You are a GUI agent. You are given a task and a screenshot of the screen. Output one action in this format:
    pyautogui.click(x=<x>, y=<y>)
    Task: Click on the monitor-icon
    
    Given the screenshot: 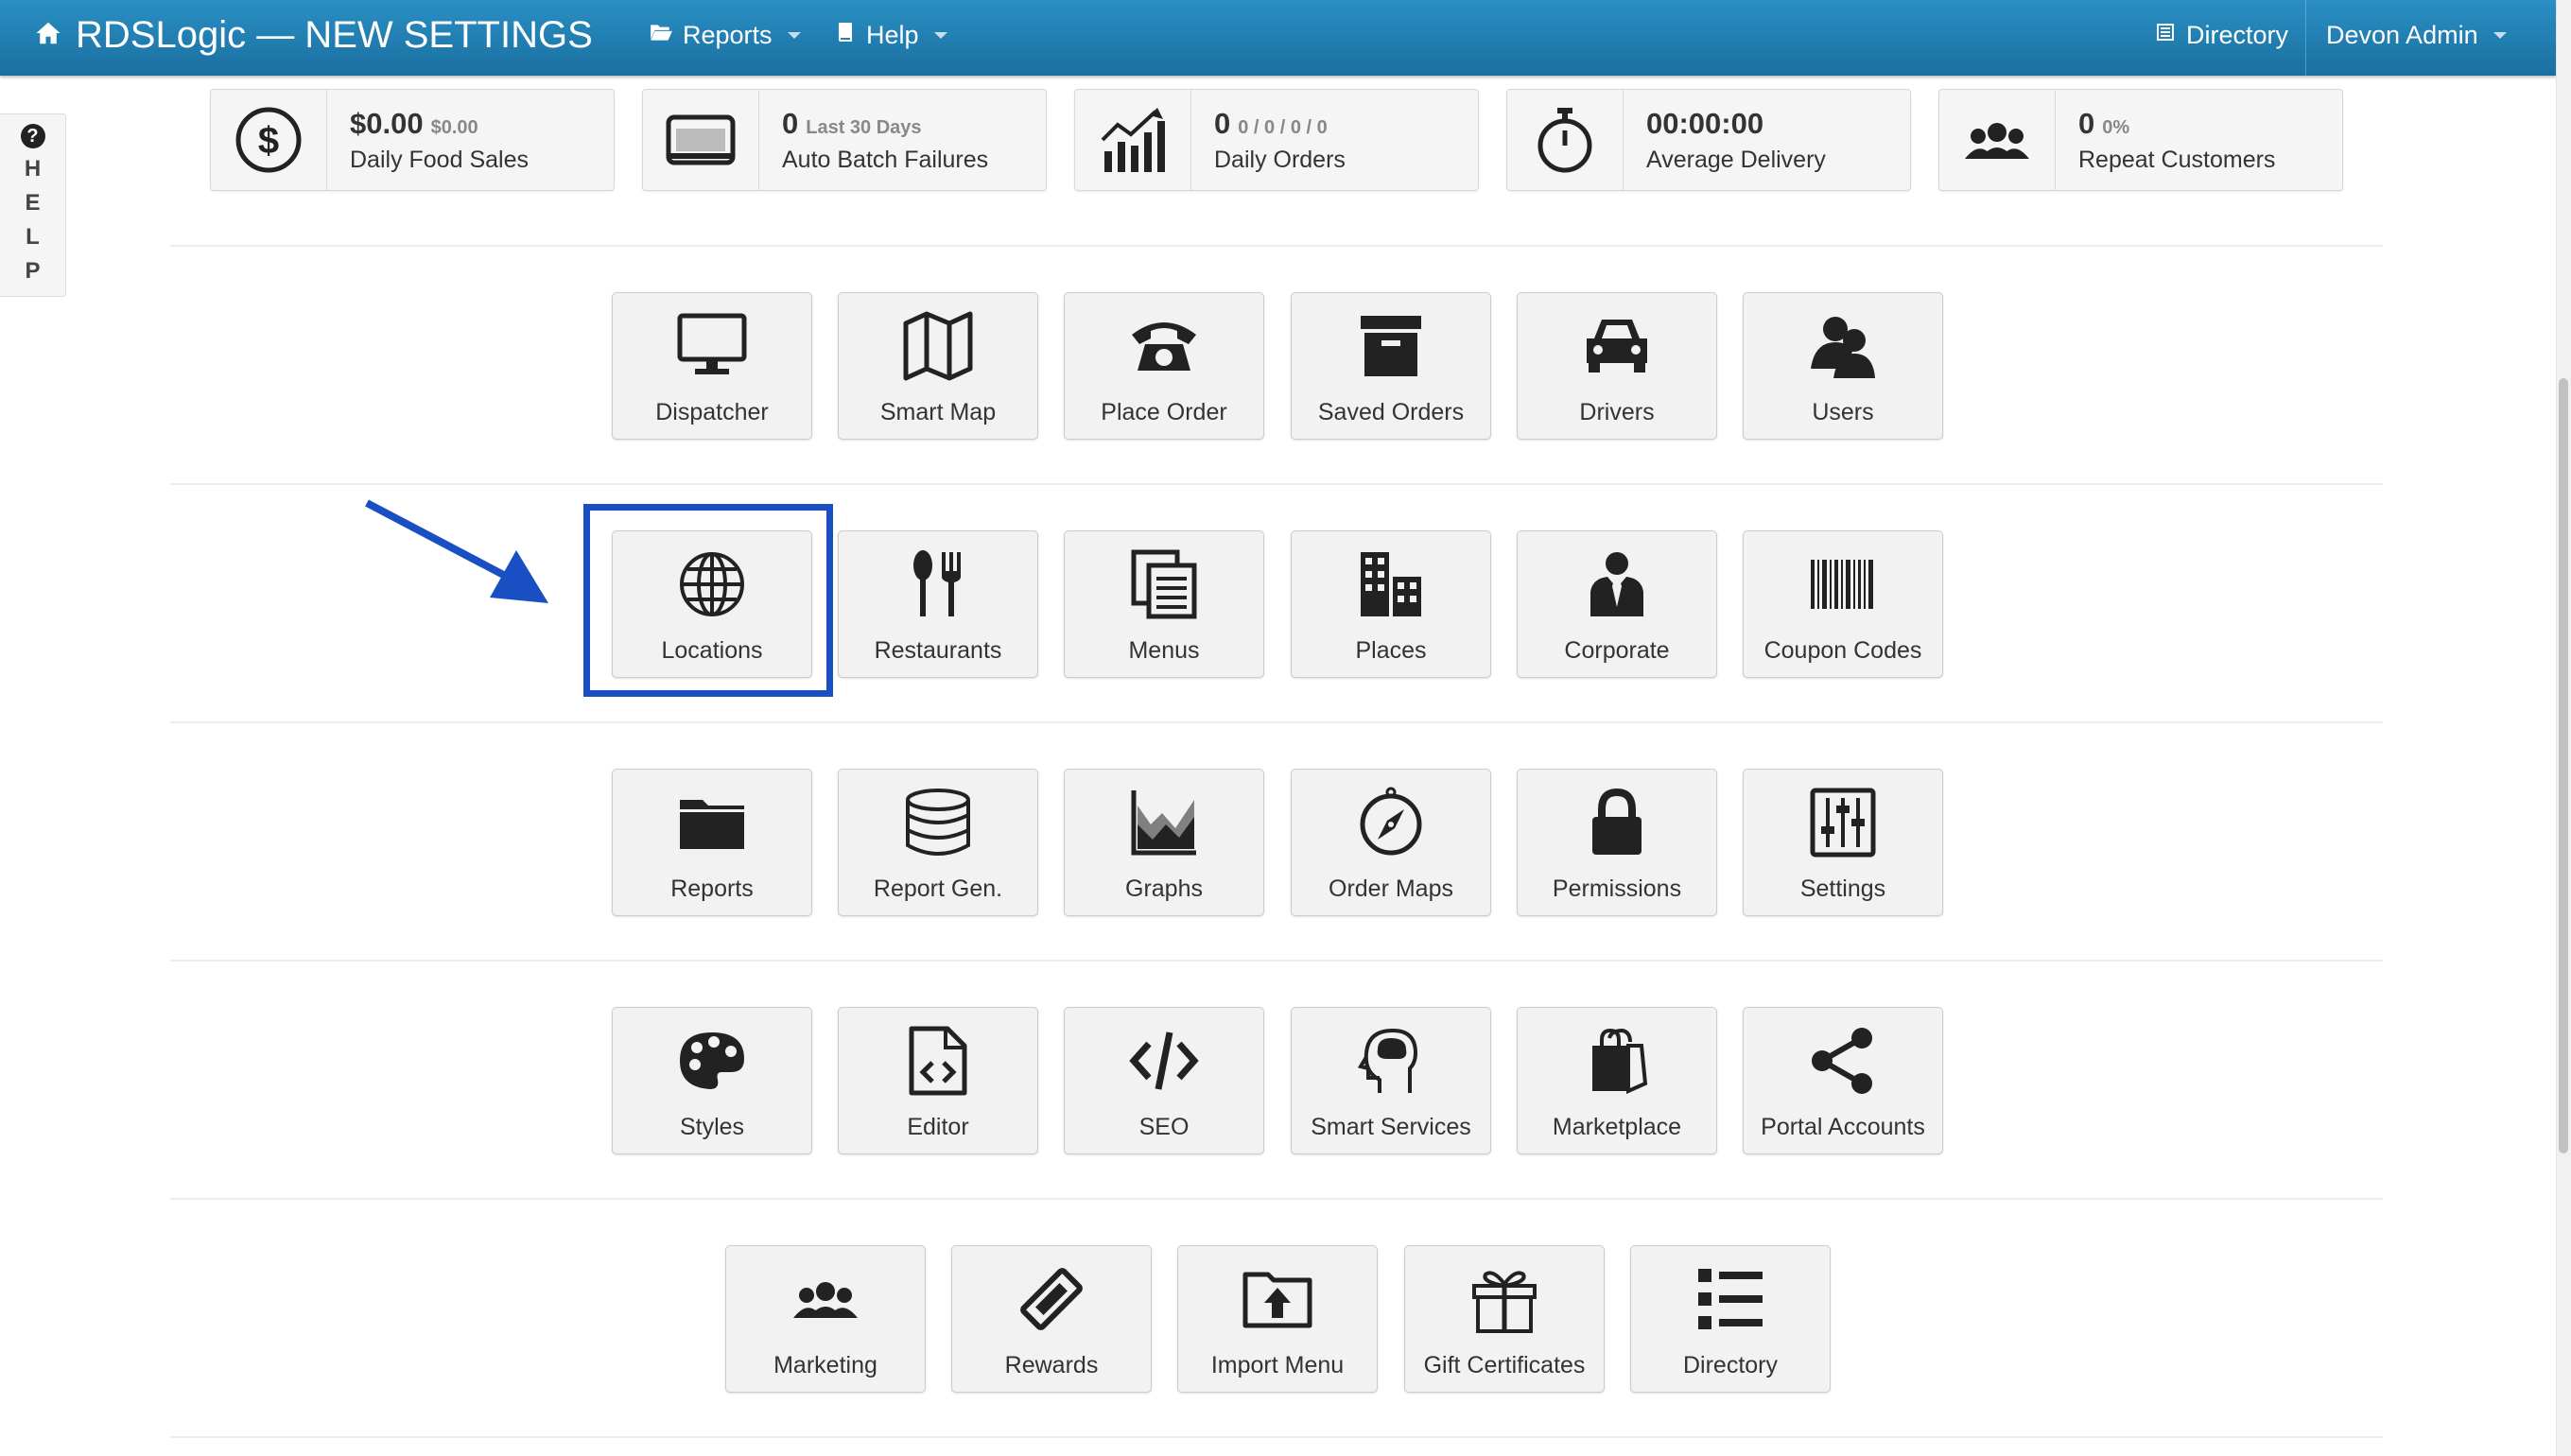 What is the action you would take?
    pyautogui.click(x=712, y=346)
    